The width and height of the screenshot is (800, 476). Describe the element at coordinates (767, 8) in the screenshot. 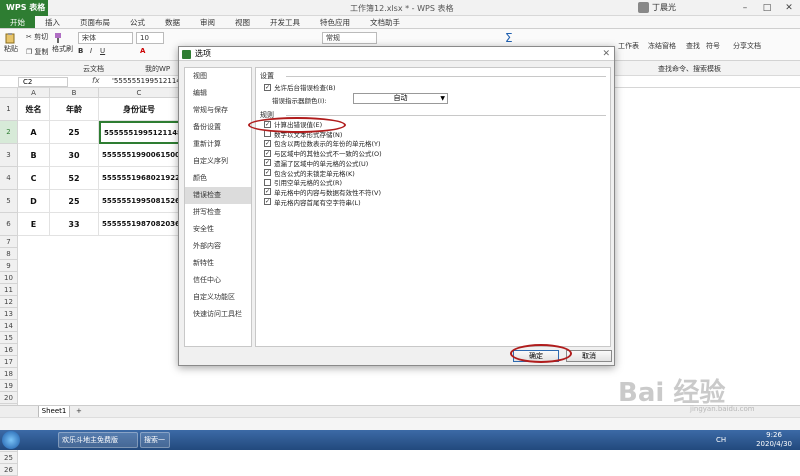

I see `maximize-icon: □` at that location.